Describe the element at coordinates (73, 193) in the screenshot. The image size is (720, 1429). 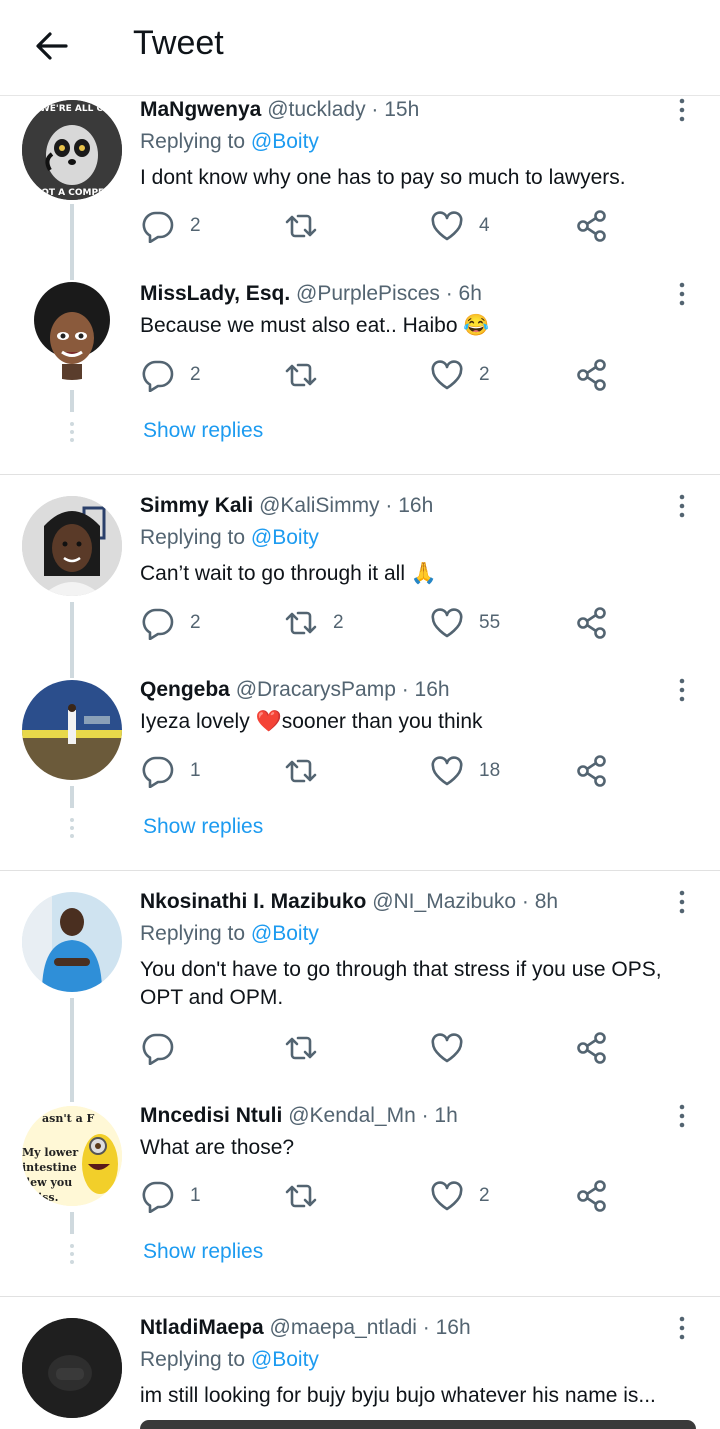
I see `avatar-caption-bottom: NOT A COMPET` at that location.